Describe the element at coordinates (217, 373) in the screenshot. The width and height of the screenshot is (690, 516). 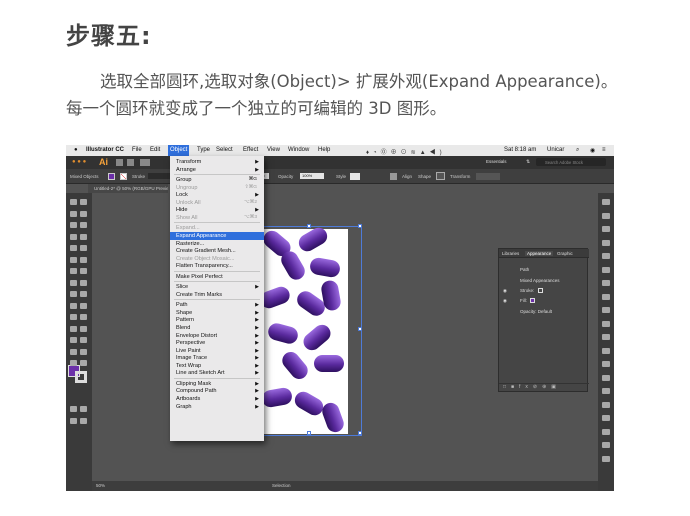
I see `menu-item-line-and-sketch-art: Line and Sketch Art ▶` at that location.